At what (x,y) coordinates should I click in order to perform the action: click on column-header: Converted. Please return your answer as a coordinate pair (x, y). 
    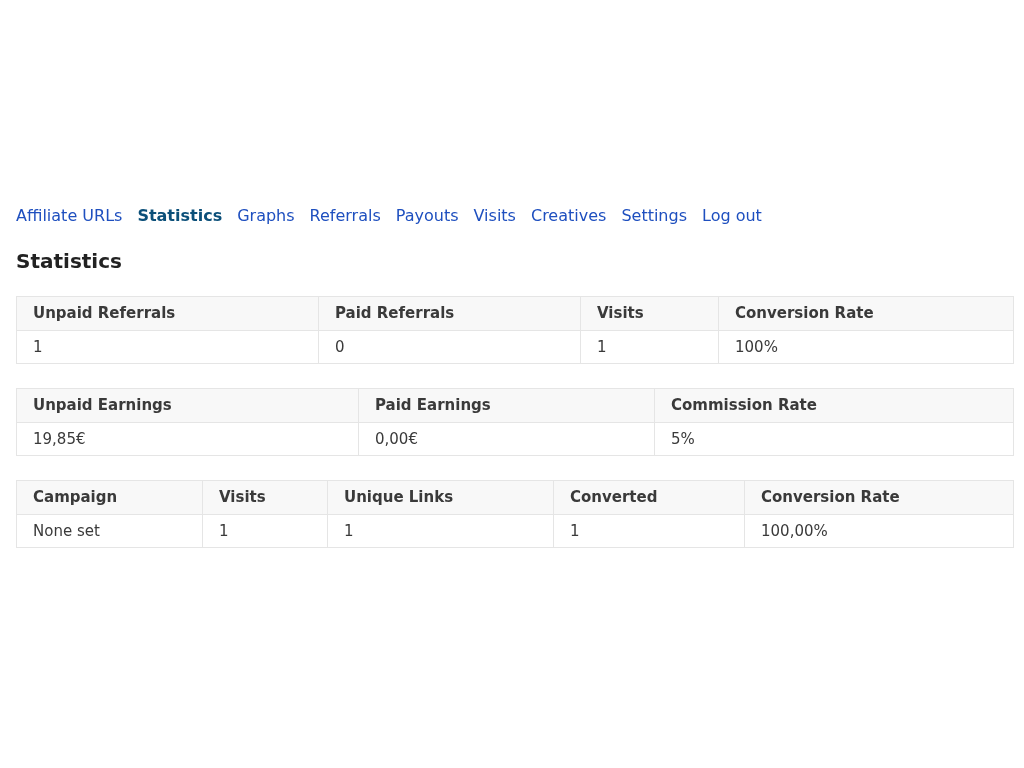
    Looking at the image, I should click on (649, 497).